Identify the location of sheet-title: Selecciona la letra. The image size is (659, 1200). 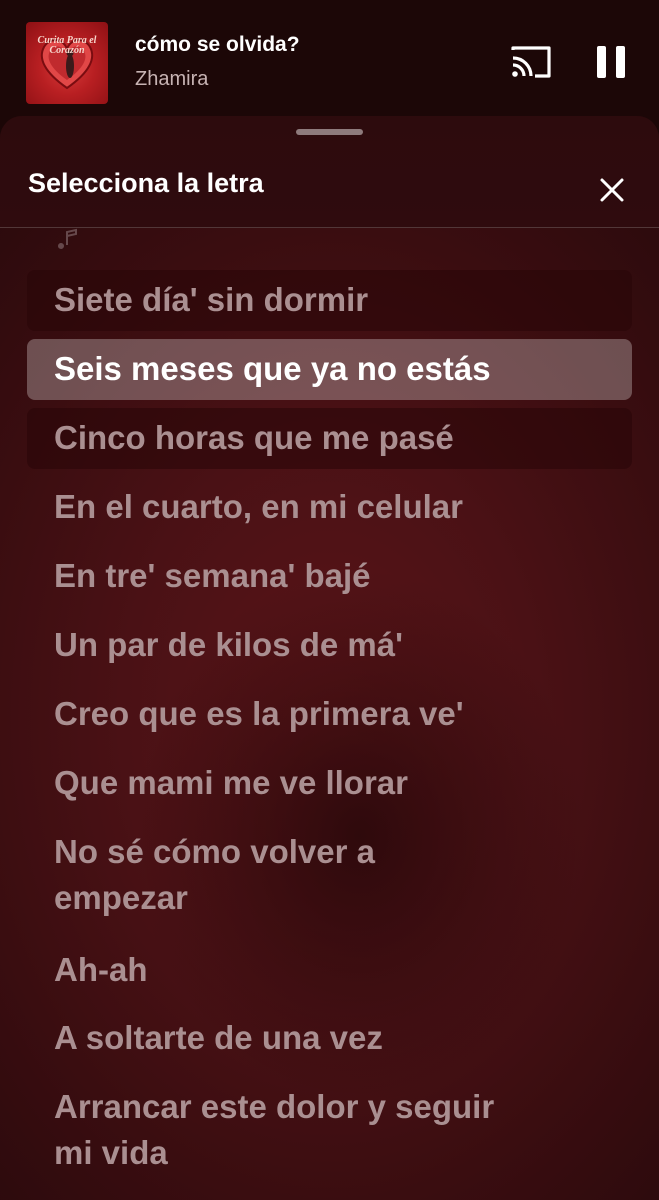
(146, 183).